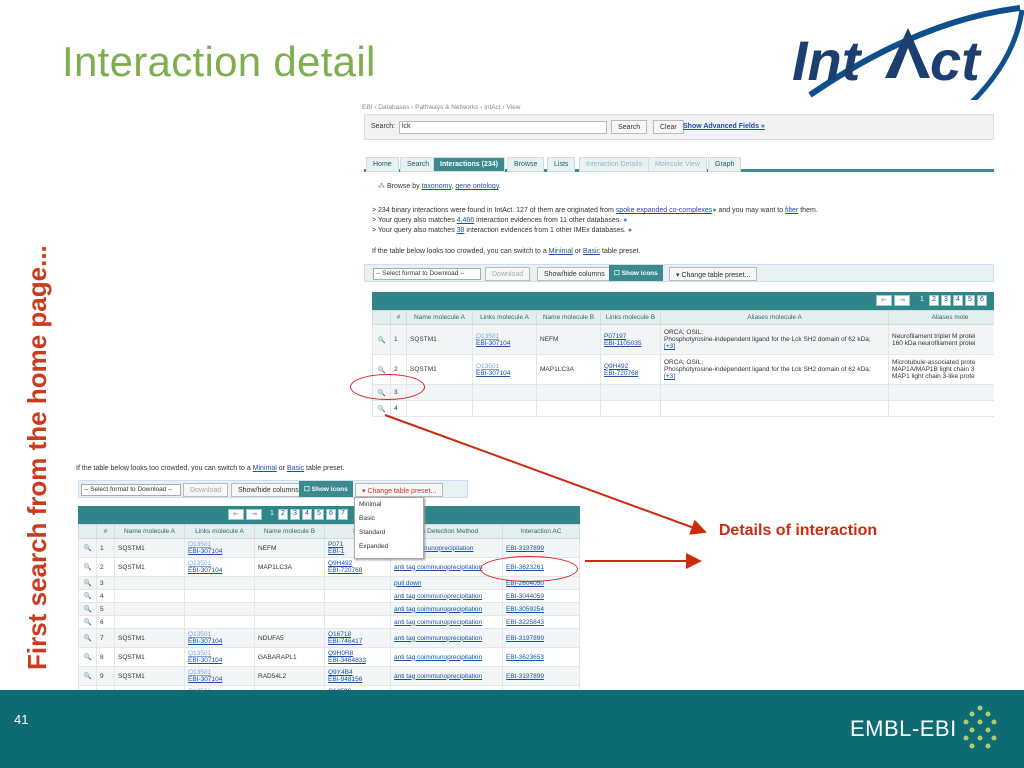 This screenshot has width=1024, height=768. I want to click on taxonomy-link: taxonomy, so click(437, 186).